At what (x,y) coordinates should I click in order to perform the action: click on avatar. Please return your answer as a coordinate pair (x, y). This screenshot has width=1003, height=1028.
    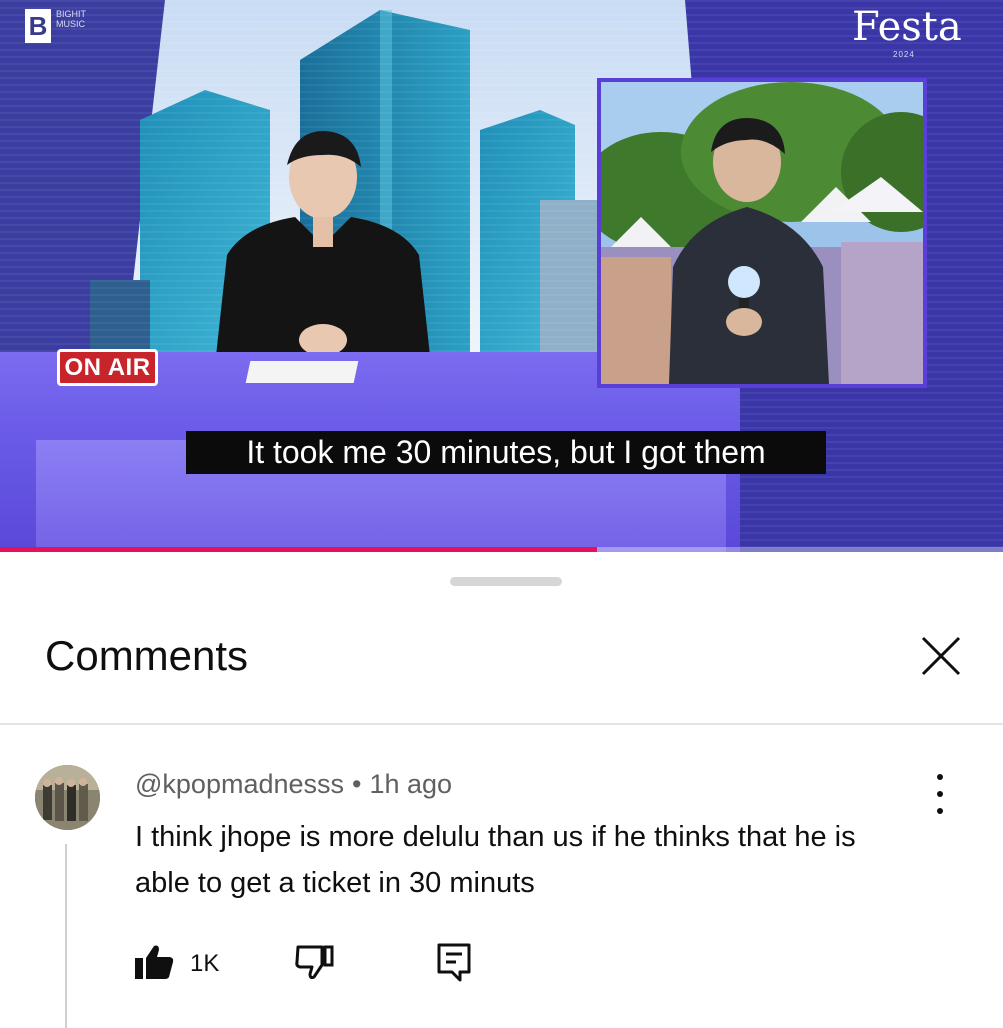
    Looking at the image, I should click on (67, 797).